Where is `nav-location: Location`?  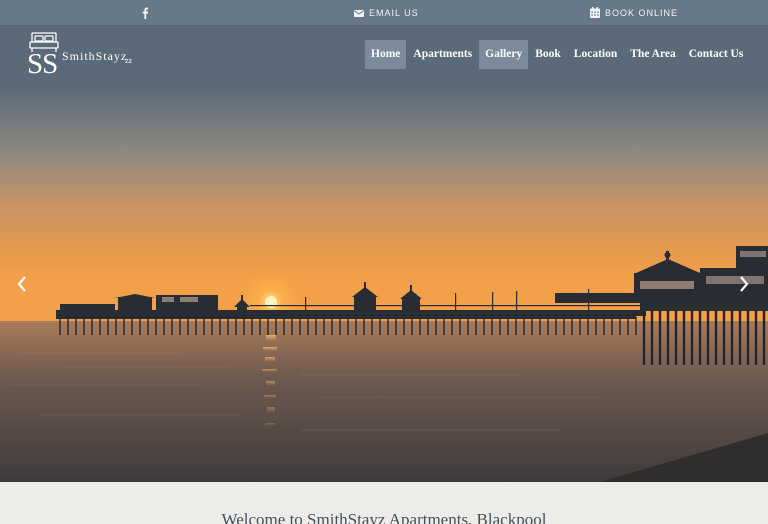 nav-location: Location is located at coordinates (595, 54).